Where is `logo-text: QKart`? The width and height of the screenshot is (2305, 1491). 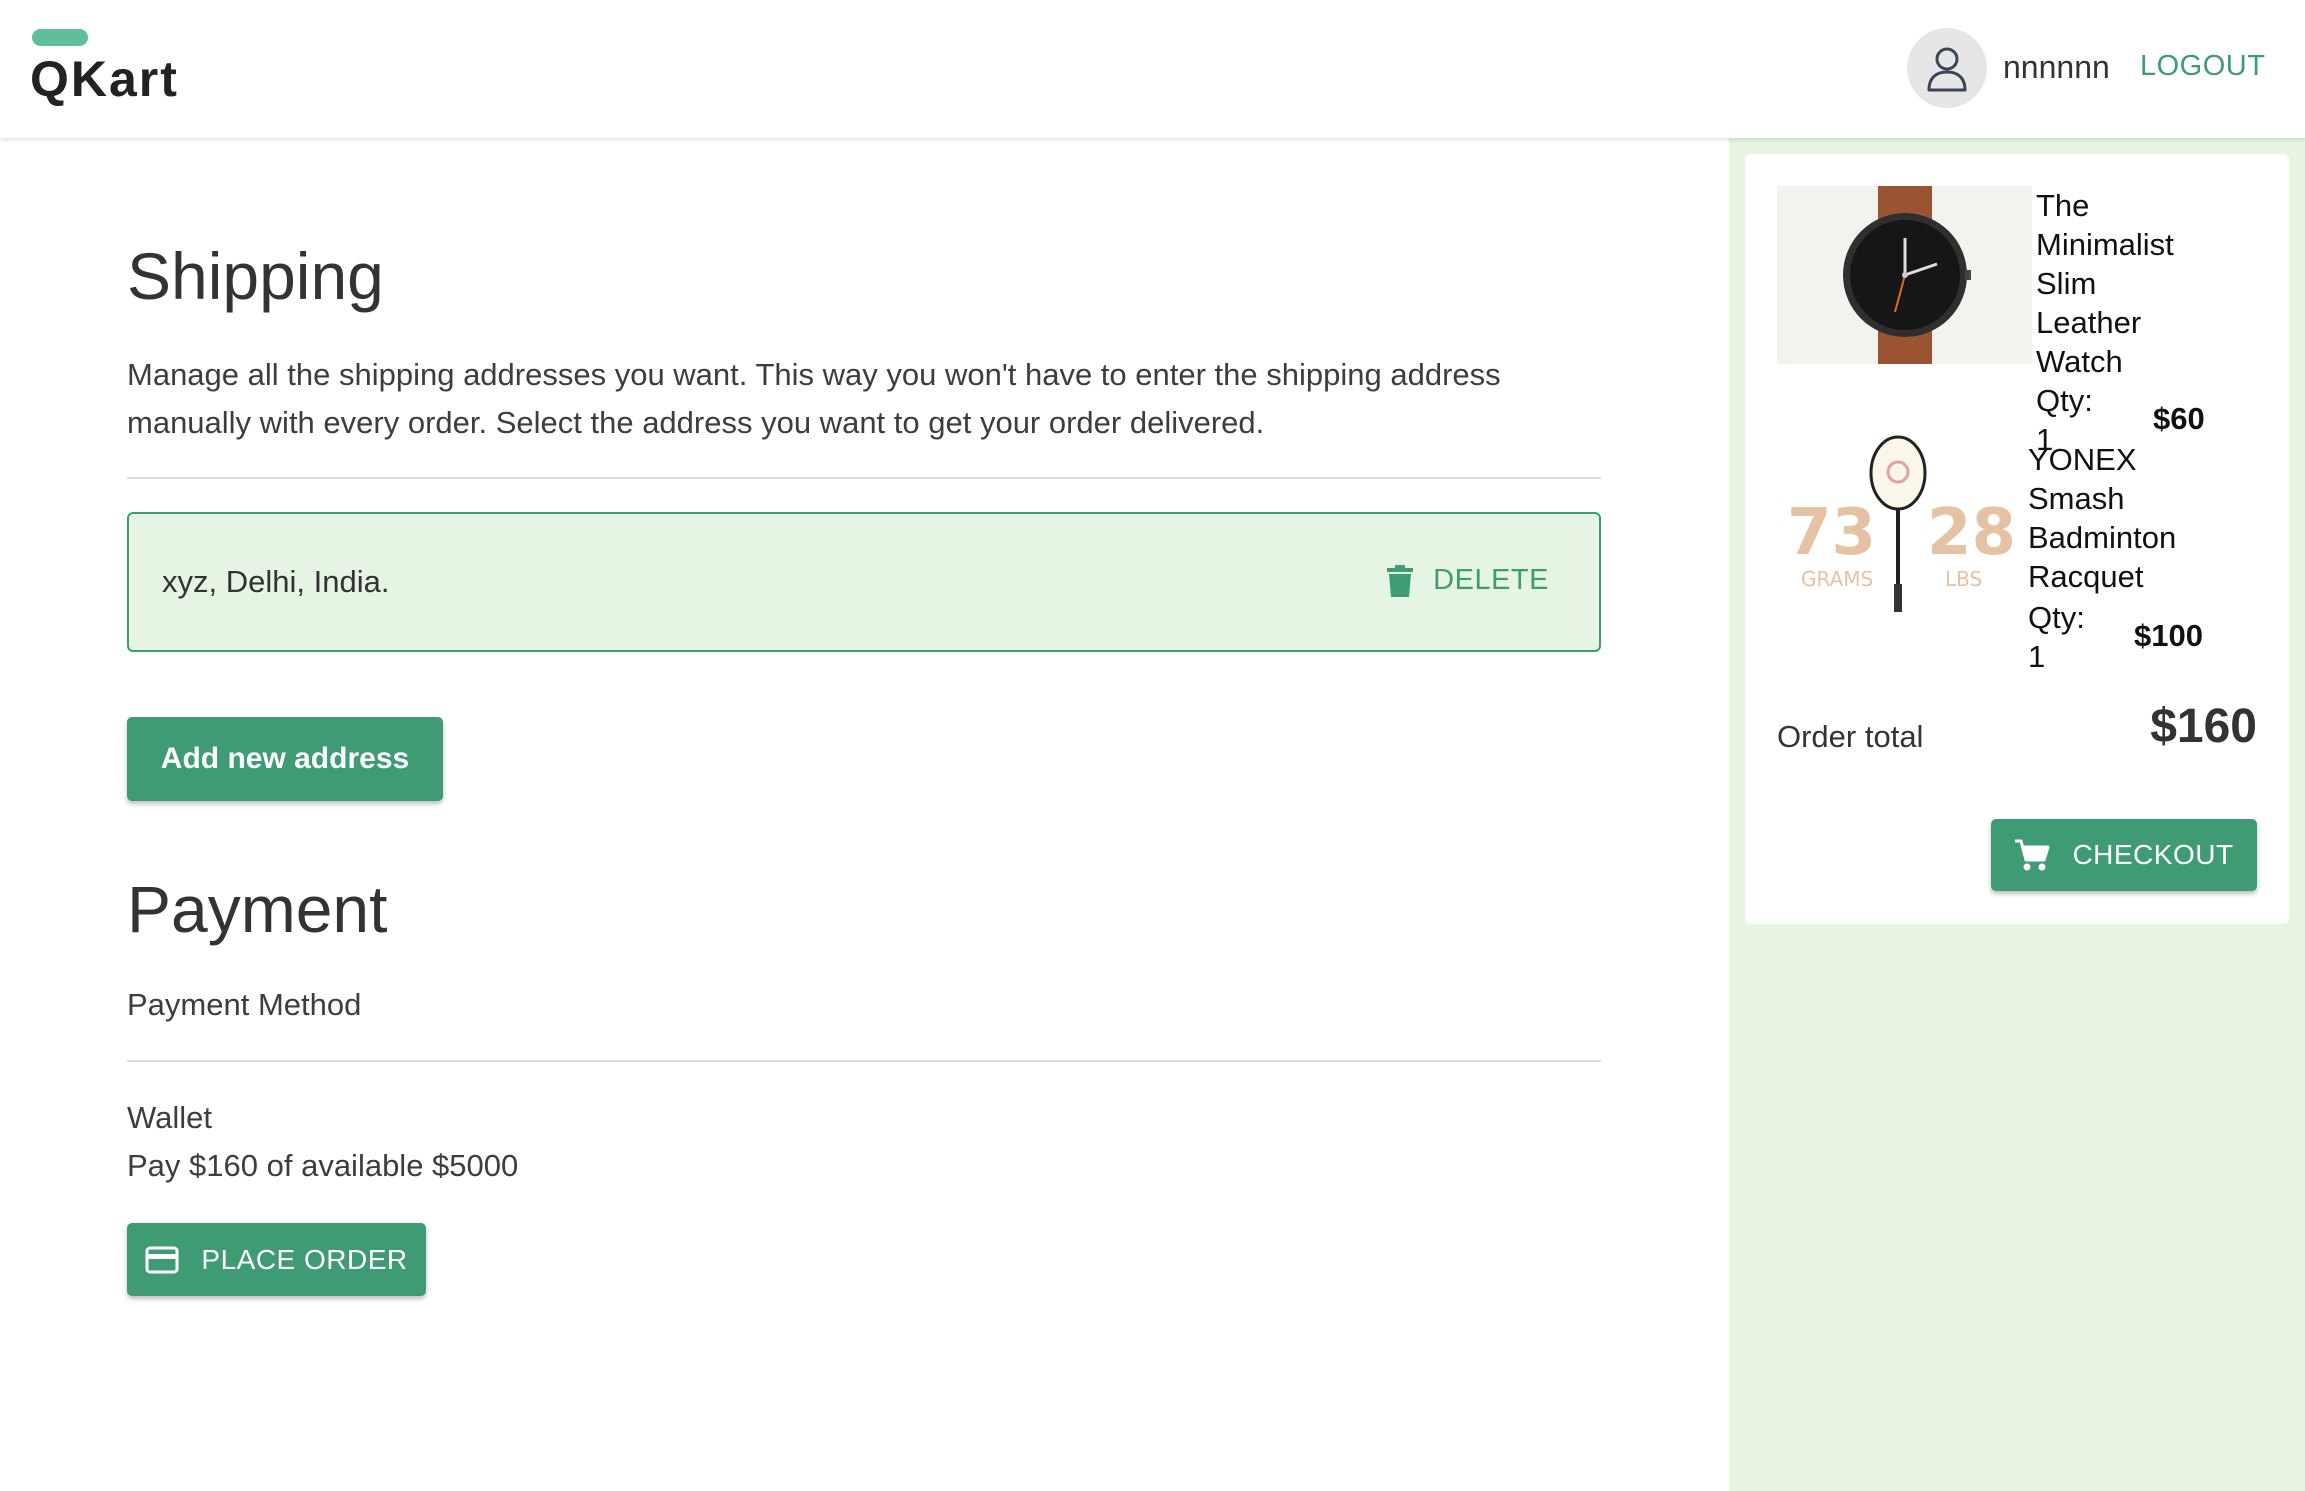
logo-text: QKart is located at coordinates (104, 79).